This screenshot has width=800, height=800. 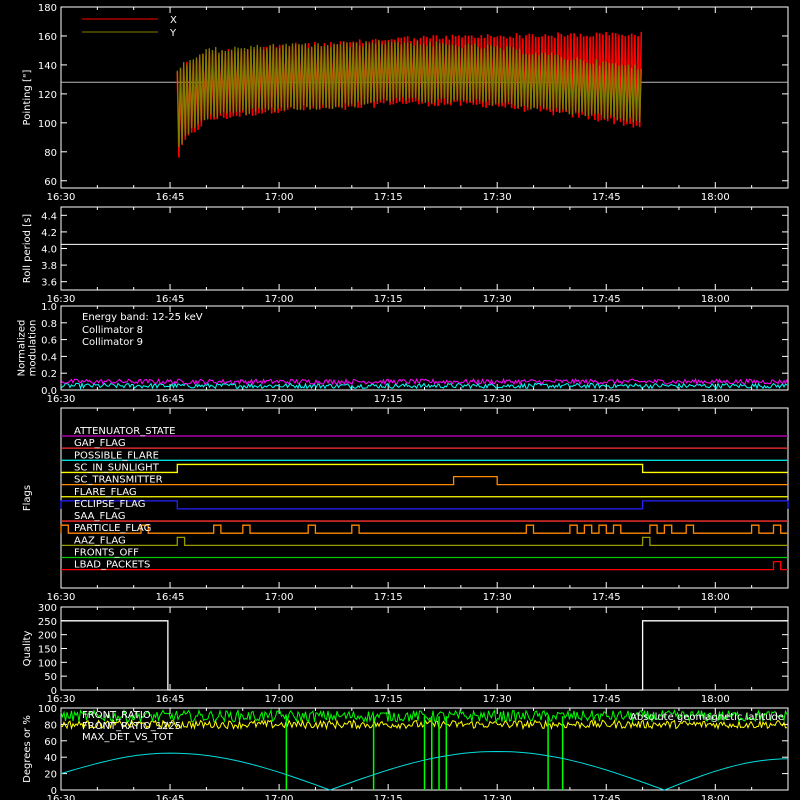 I want to click on legend-label-X: X, so click(x=173, y=20).